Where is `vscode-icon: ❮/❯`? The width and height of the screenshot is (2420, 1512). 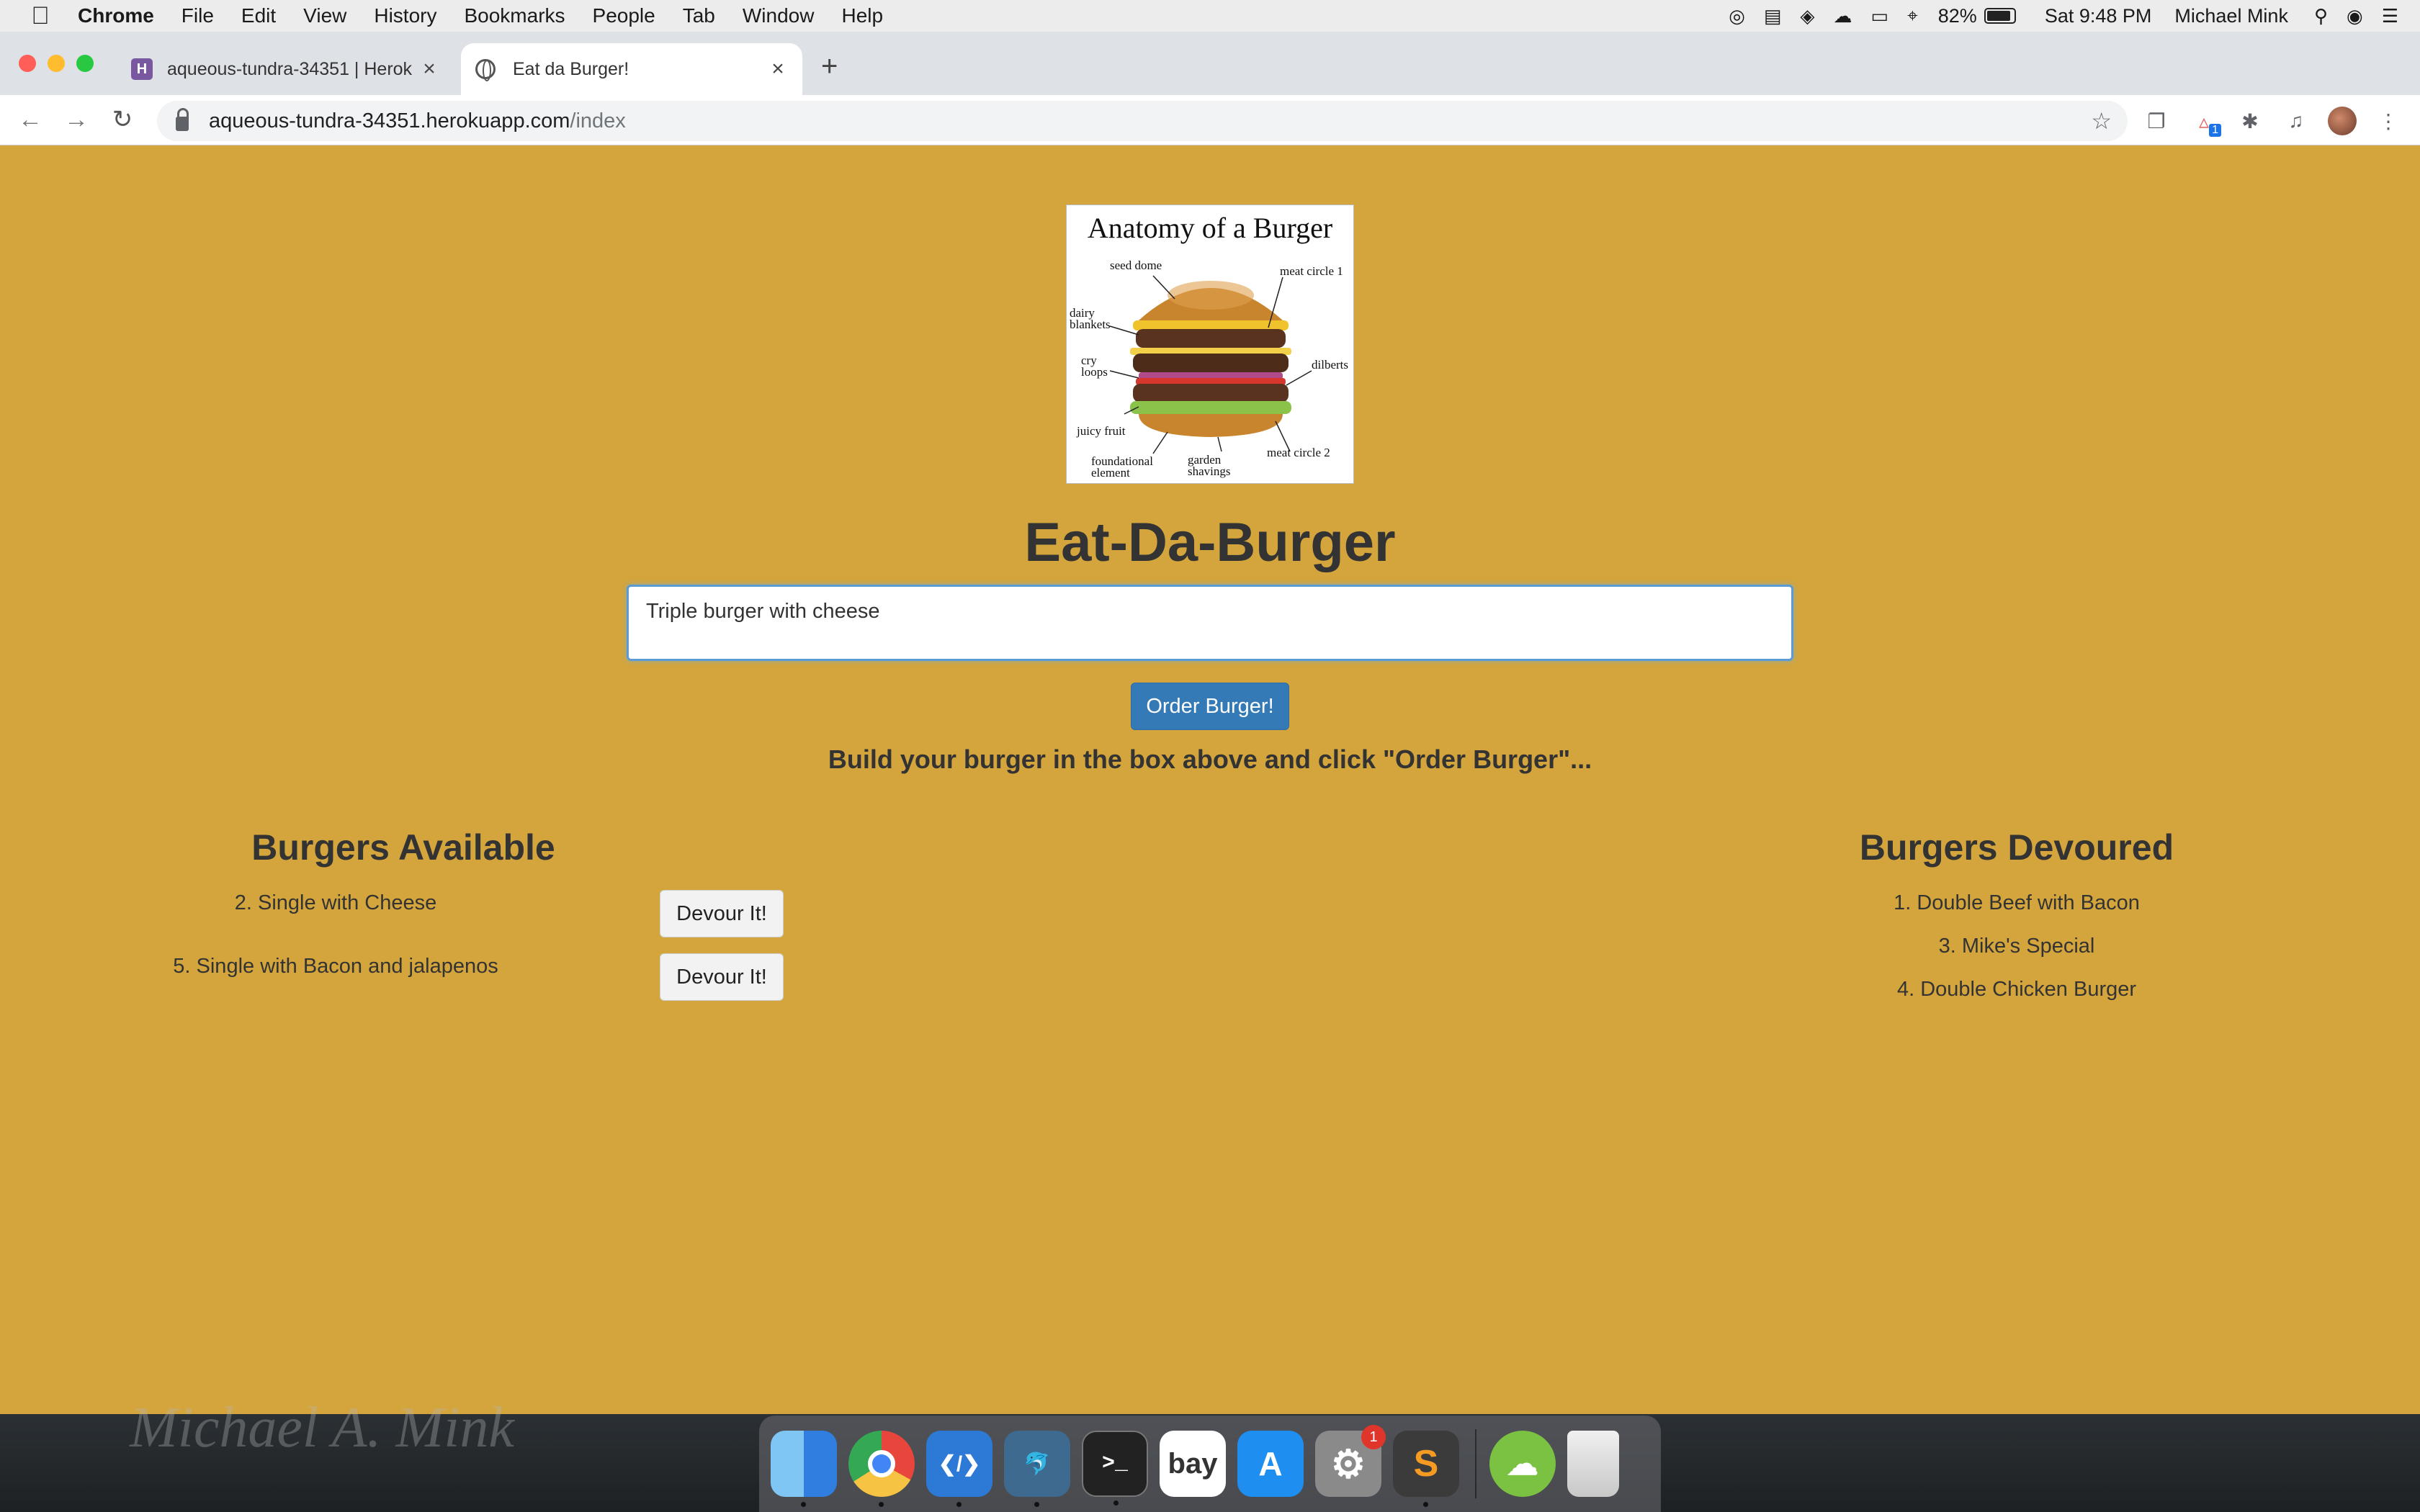 vscode-icon: ❮/❯ is located at coordinates (959, 1469).